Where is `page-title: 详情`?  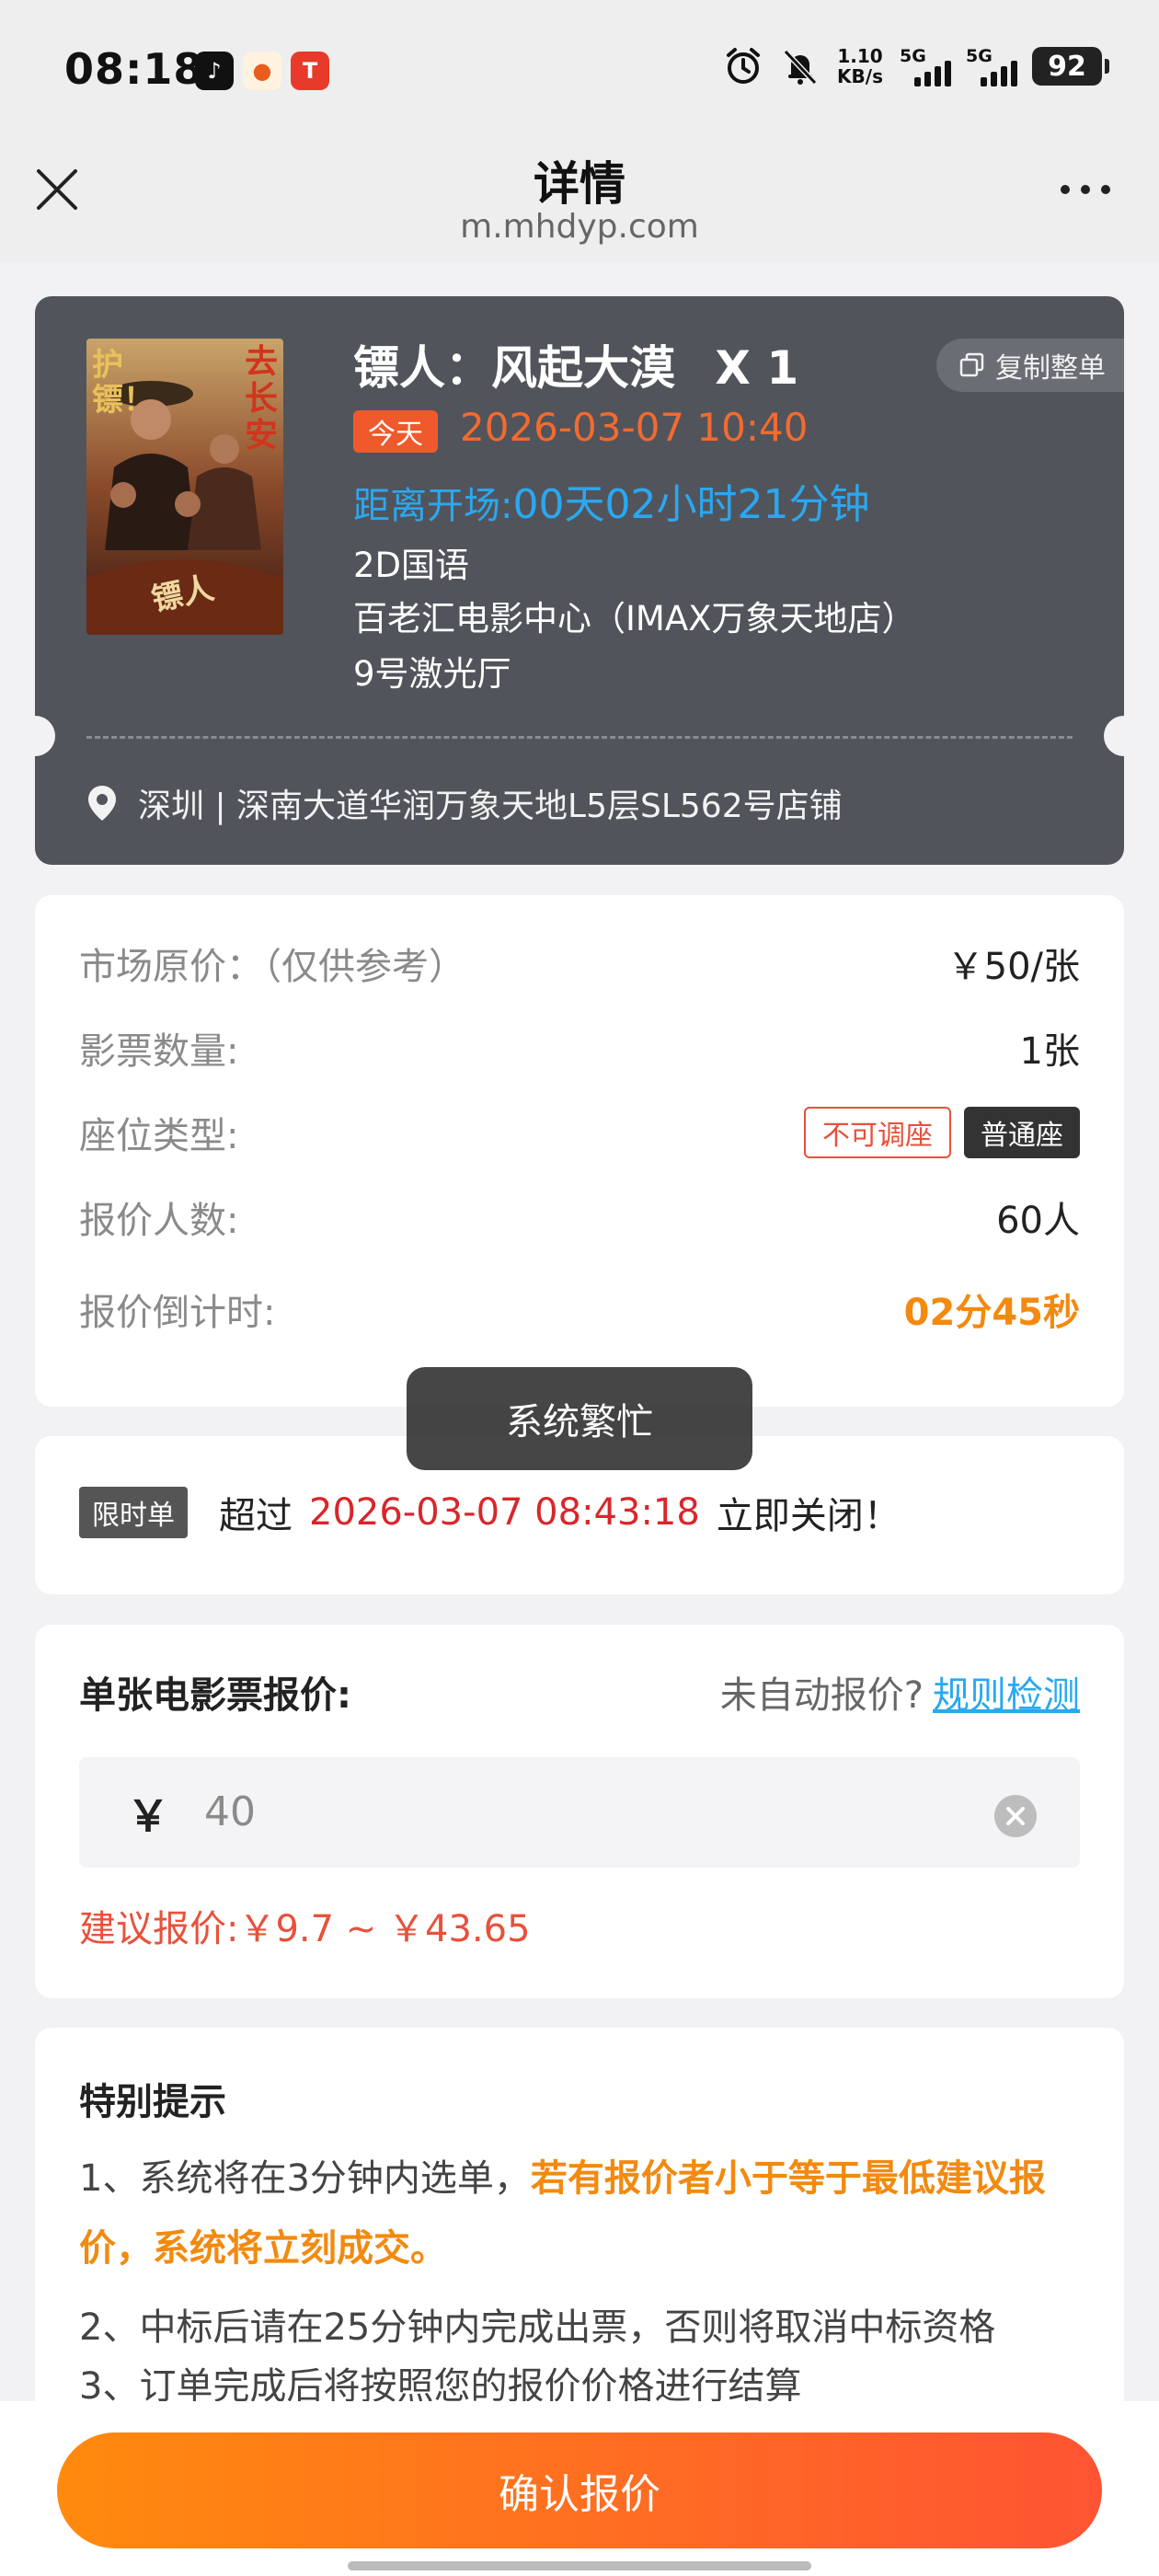
page-title: 详情 is located at coordinates (579, 184).